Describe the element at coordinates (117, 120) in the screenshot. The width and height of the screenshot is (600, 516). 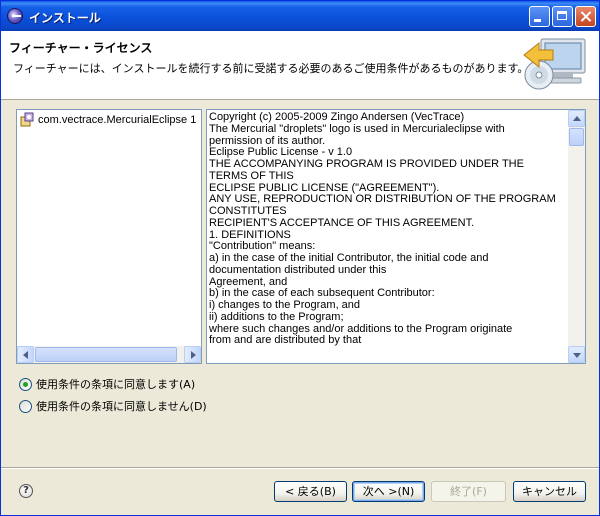
I see `feature-name: com.vectrace.MercurialEclipse 1` at that location.